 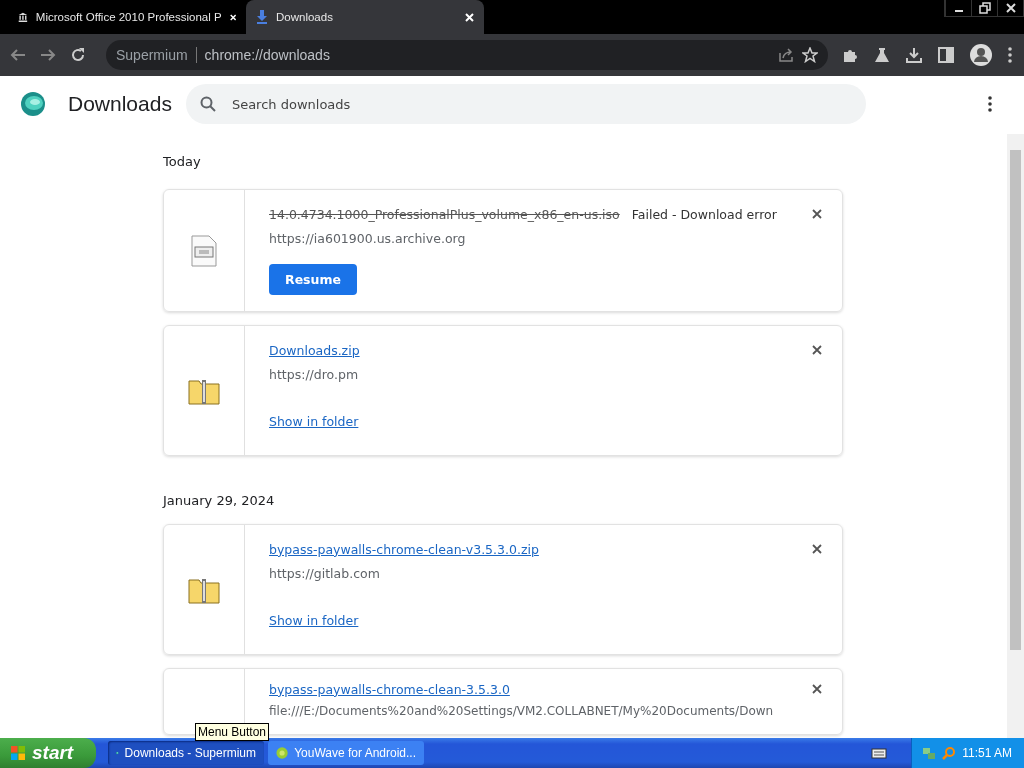 I want to click on museum-icon, so click(x=23, y=17).